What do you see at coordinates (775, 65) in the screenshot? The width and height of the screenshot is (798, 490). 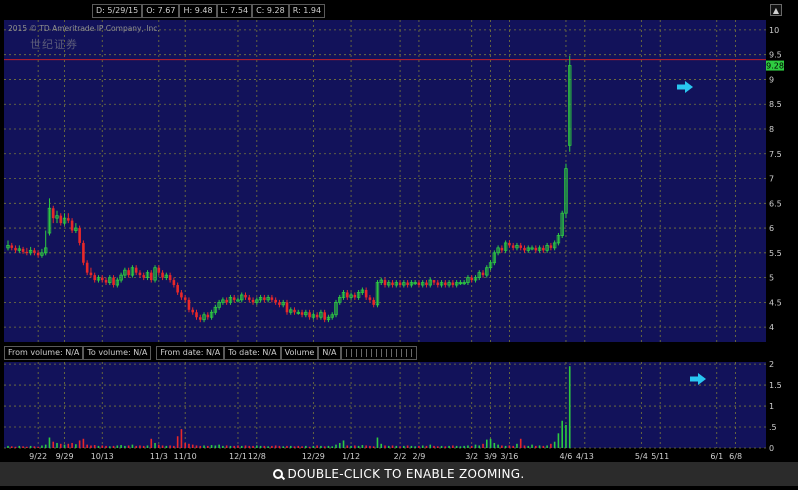 I see `last-price-marker: 9.28` at bounding box center [775, 65].